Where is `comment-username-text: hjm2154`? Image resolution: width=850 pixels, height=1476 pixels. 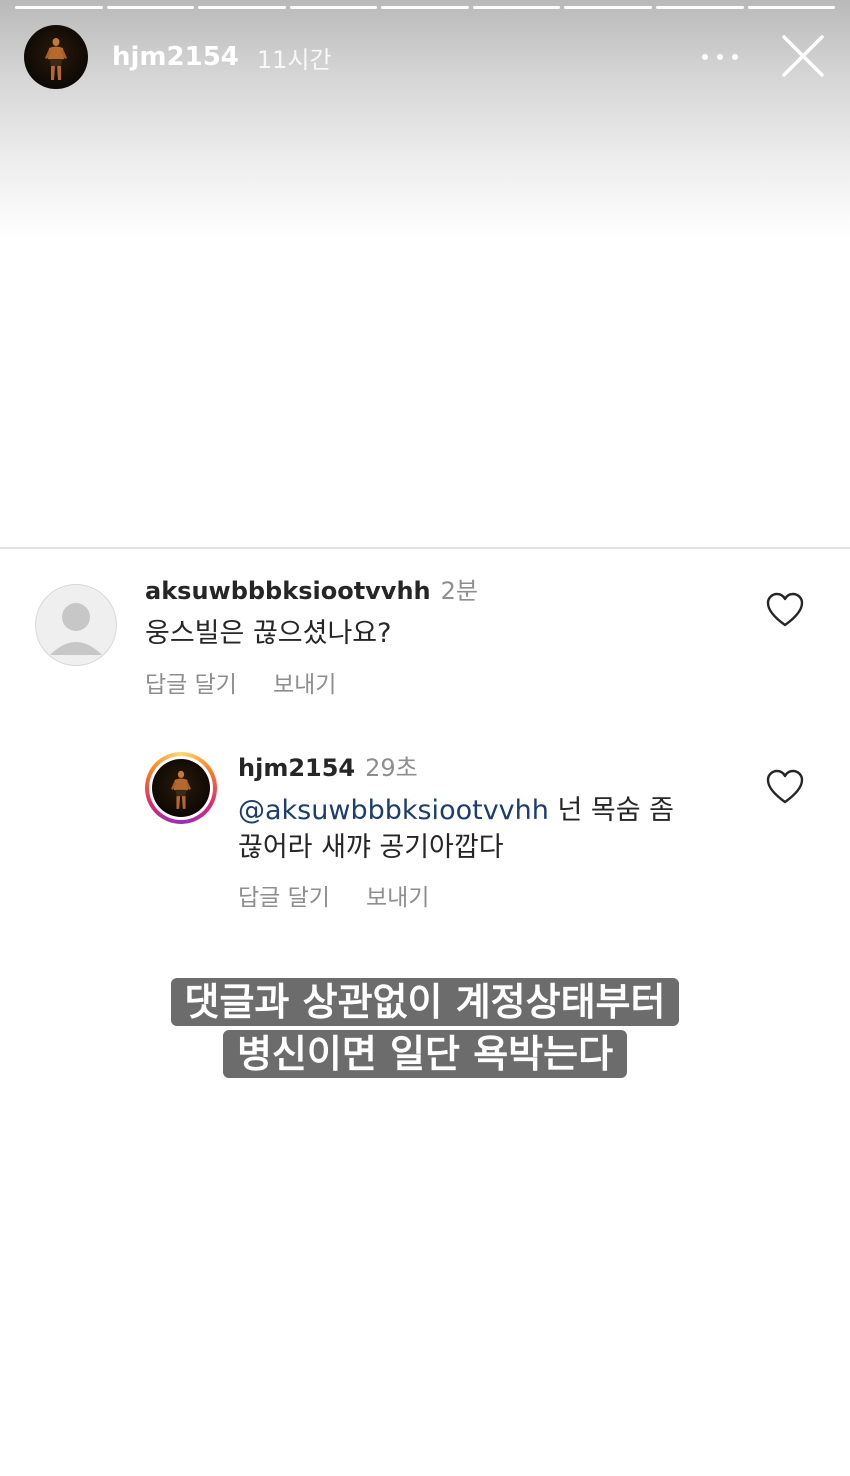
comment-username-text: hjm2154 is located at coordinates (296, 768).